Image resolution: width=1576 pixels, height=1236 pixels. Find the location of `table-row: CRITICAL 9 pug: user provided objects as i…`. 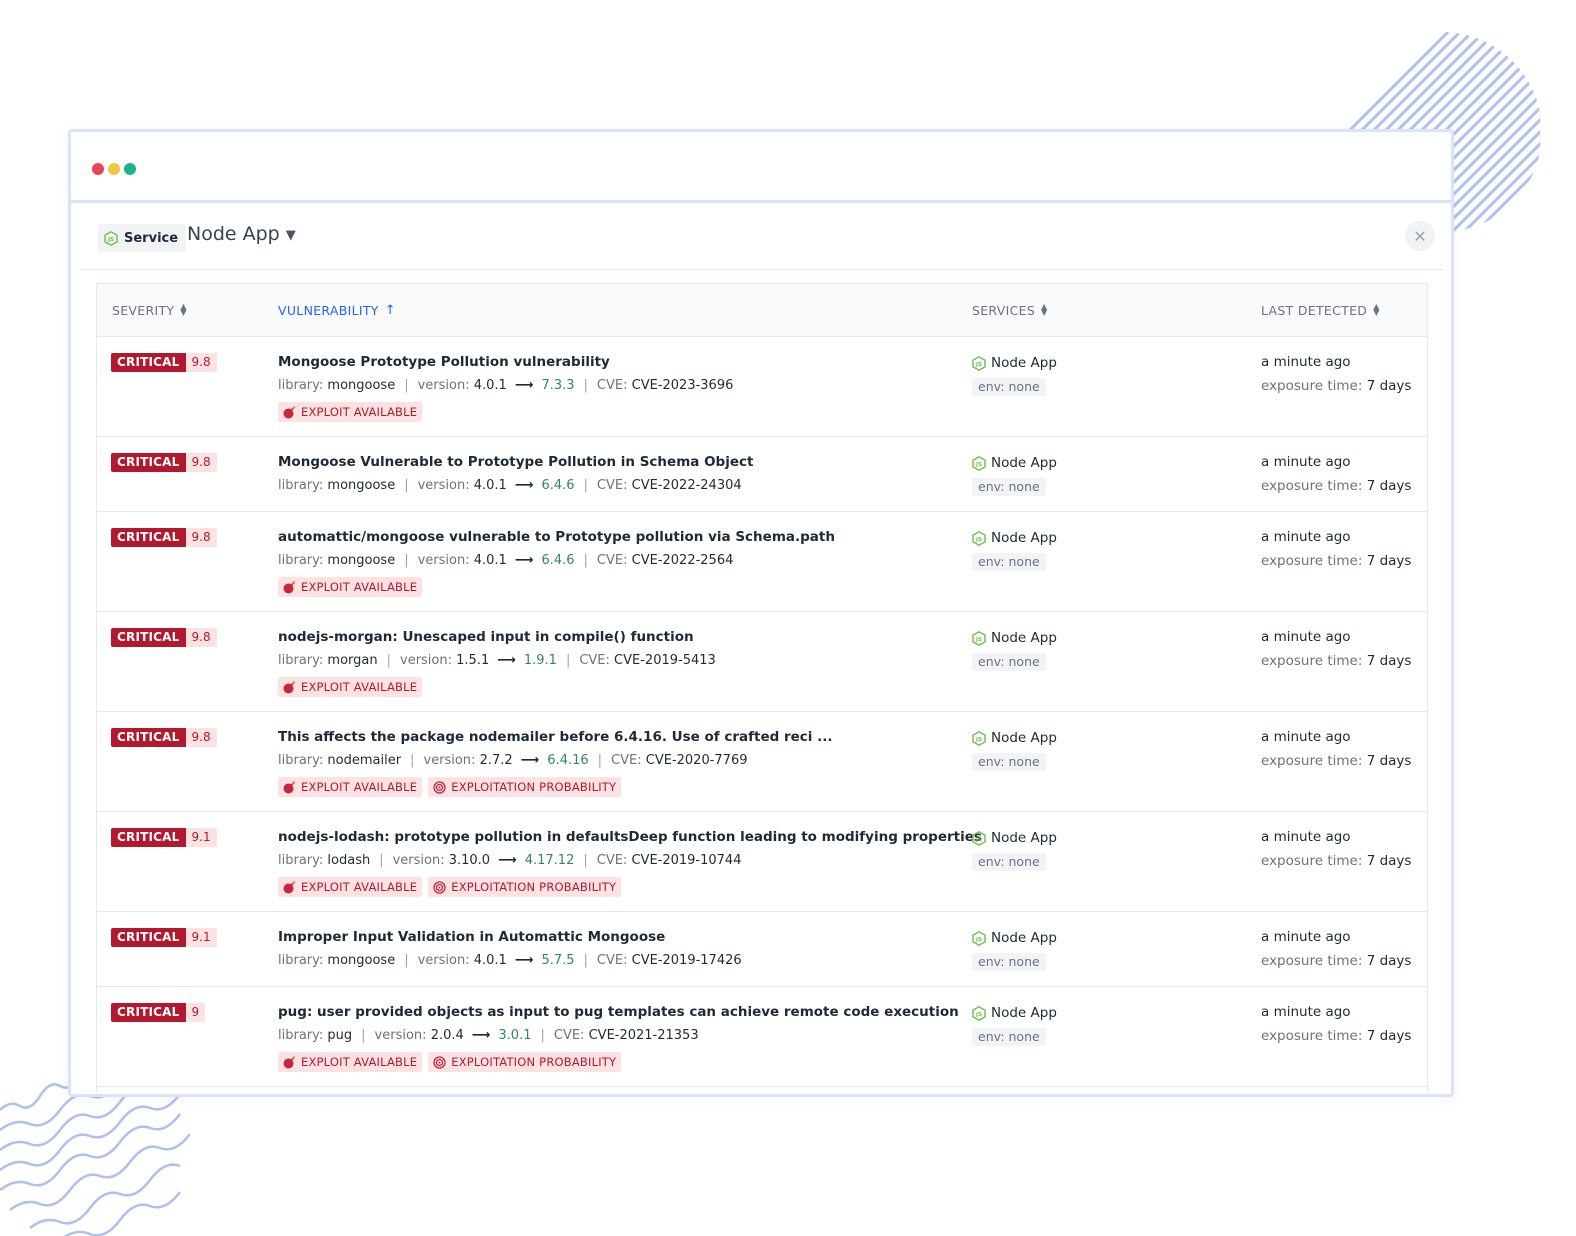

table-row: CRITICAL 9 pug: user provided objects as i… is located at coordinates (762, 1037).